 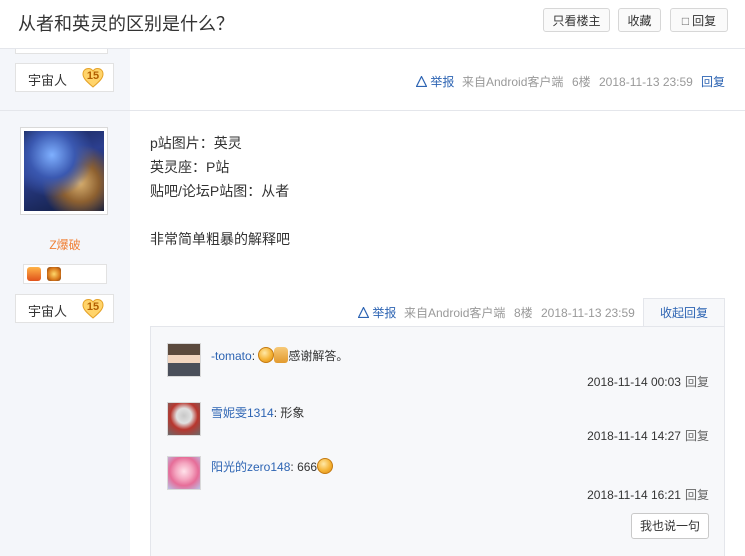 I want to click on reply-line: 雪妮雯1314: 形象, so click(x=258, y=413).